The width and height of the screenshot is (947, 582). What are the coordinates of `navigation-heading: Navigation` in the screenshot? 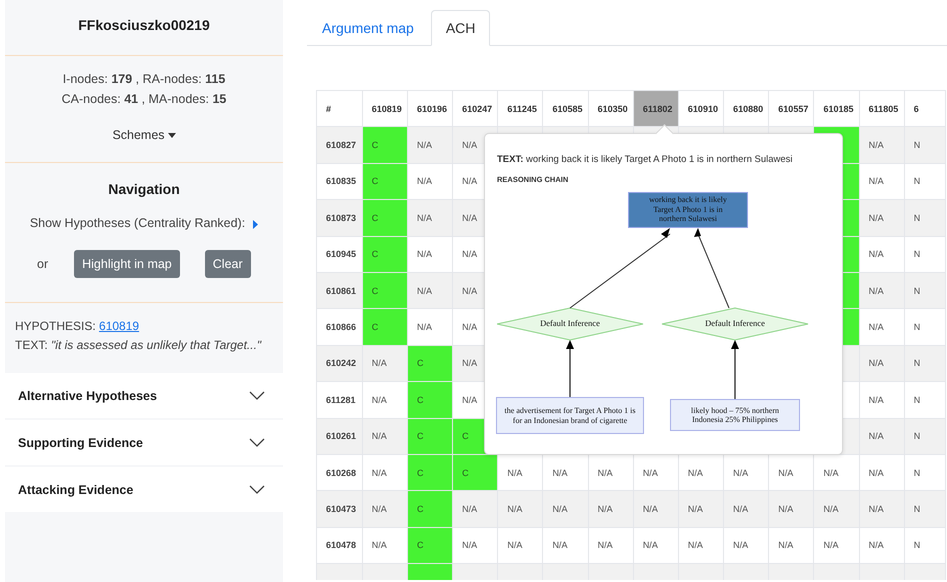 It's located at (144, 189).